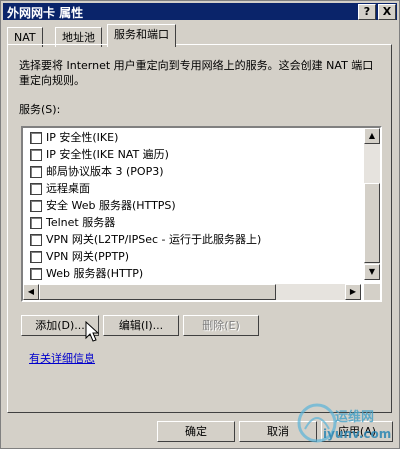  What do you see at coordinates (387, 12) in the screenshot?
I see `close-button: X` at bounding box center [387, 12].